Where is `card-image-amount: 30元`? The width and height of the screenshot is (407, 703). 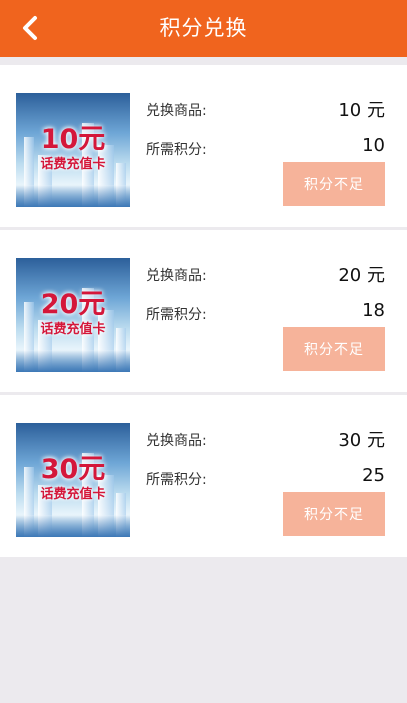
card-image-amount: 30元 is located at coordinates (73, 469).